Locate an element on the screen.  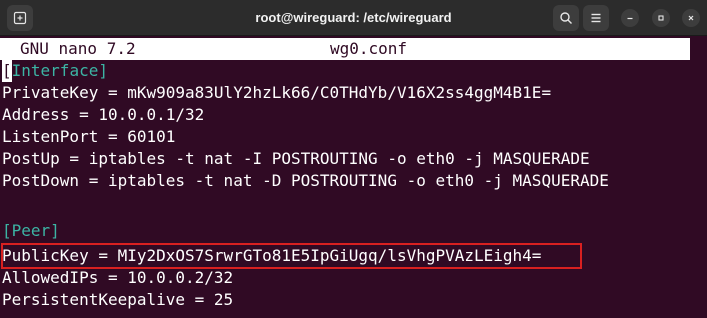
new-tab-icon is located at coordinates (20, 18).